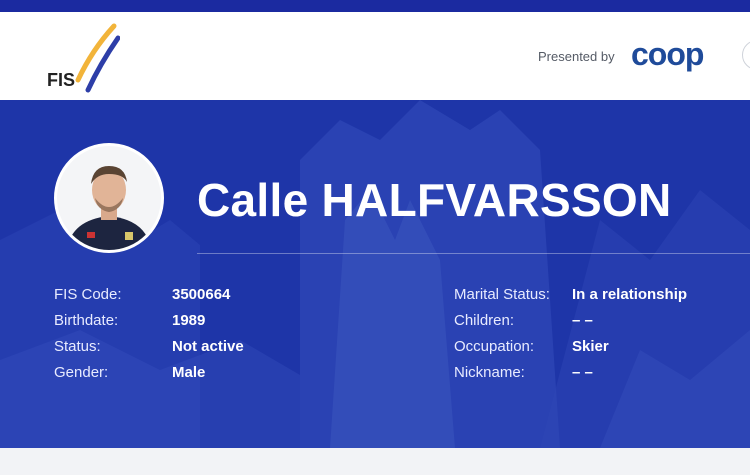 Image resolution: width=750 pixels, height=475 pixels. Describe the element at coordinates (201, 294) in the screenshot. I see `detail-value: 3500664` at that location.